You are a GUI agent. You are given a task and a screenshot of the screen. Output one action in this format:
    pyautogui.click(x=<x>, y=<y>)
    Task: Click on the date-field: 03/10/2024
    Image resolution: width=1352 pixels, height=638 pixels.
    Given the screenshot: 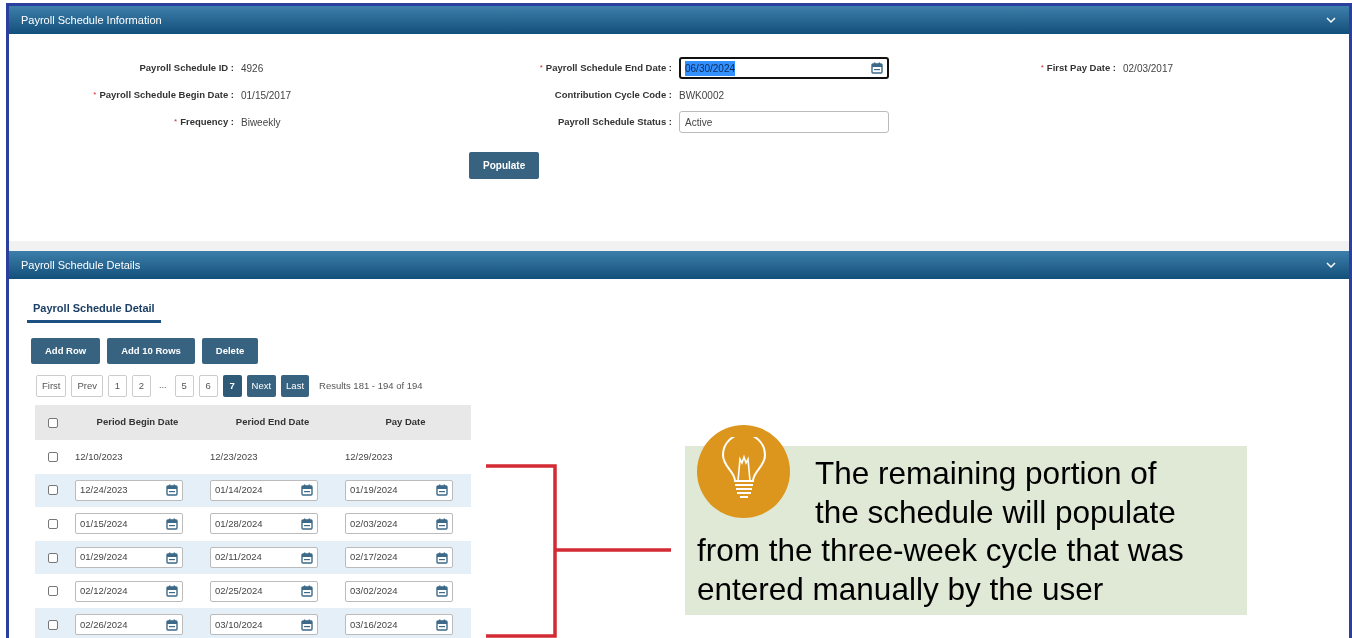 What is the action you would take?
    pyautogui.click(x=264, y=625)
    